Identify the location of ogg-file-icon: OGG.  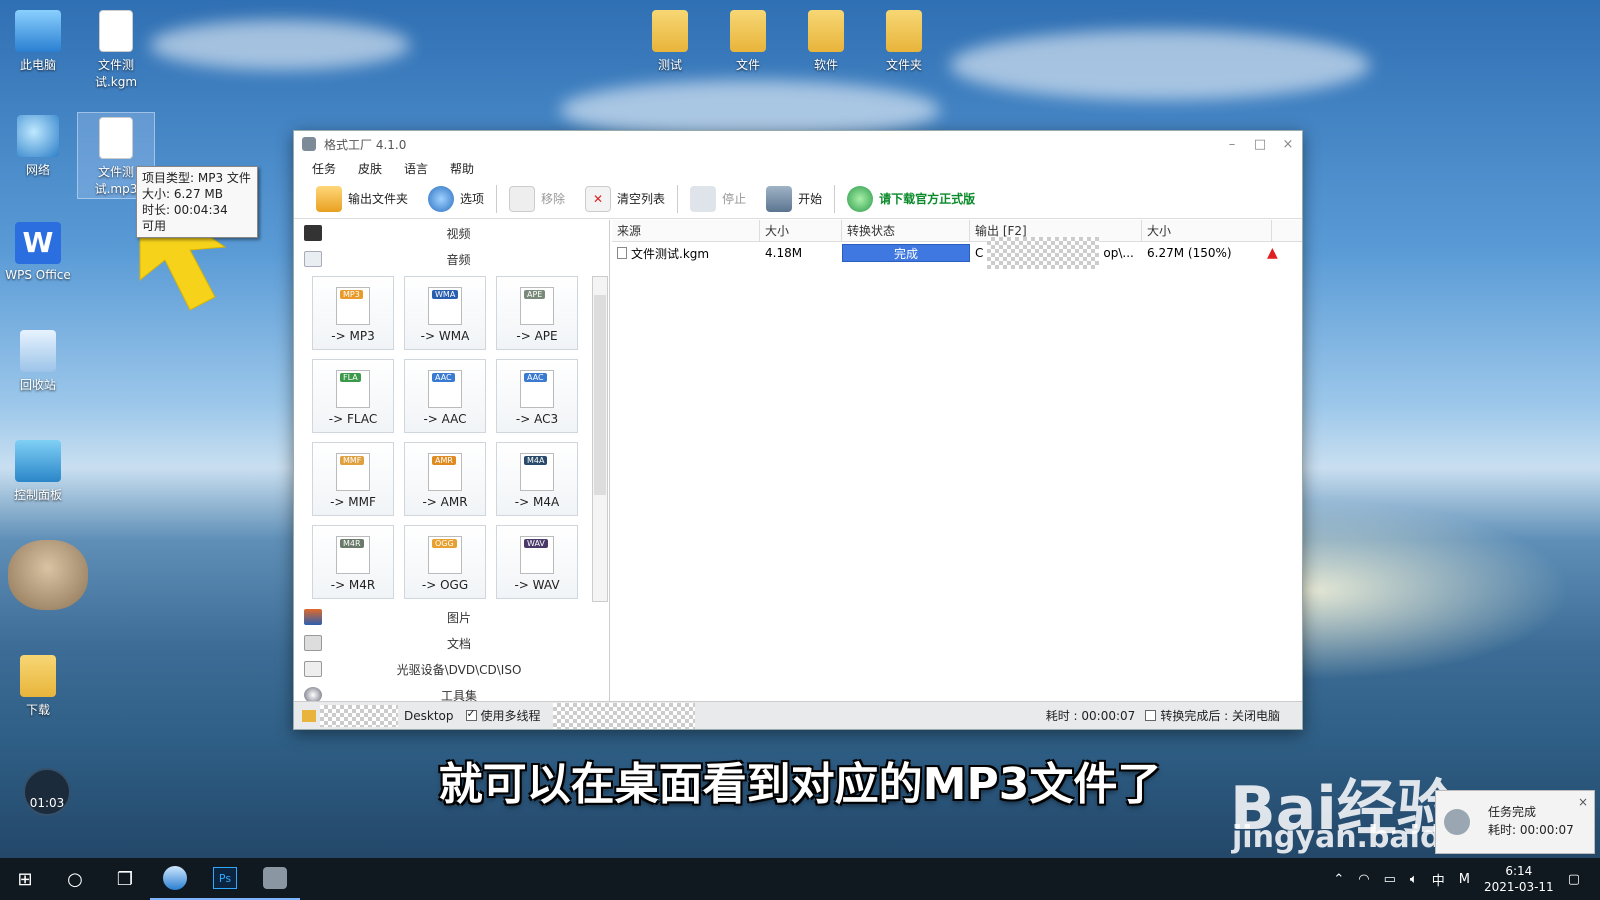
(445, 555).